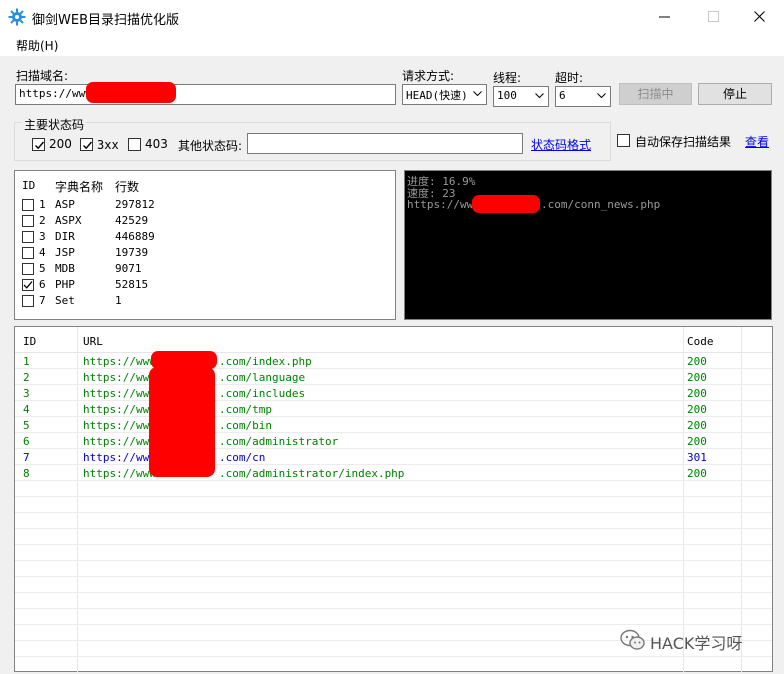 This screenshot has height=674, width=784. What do you see at coordinates (127, 187) in the screenshot?
I see `dict-header-lines: 行数` at bounding box center [127, 187].